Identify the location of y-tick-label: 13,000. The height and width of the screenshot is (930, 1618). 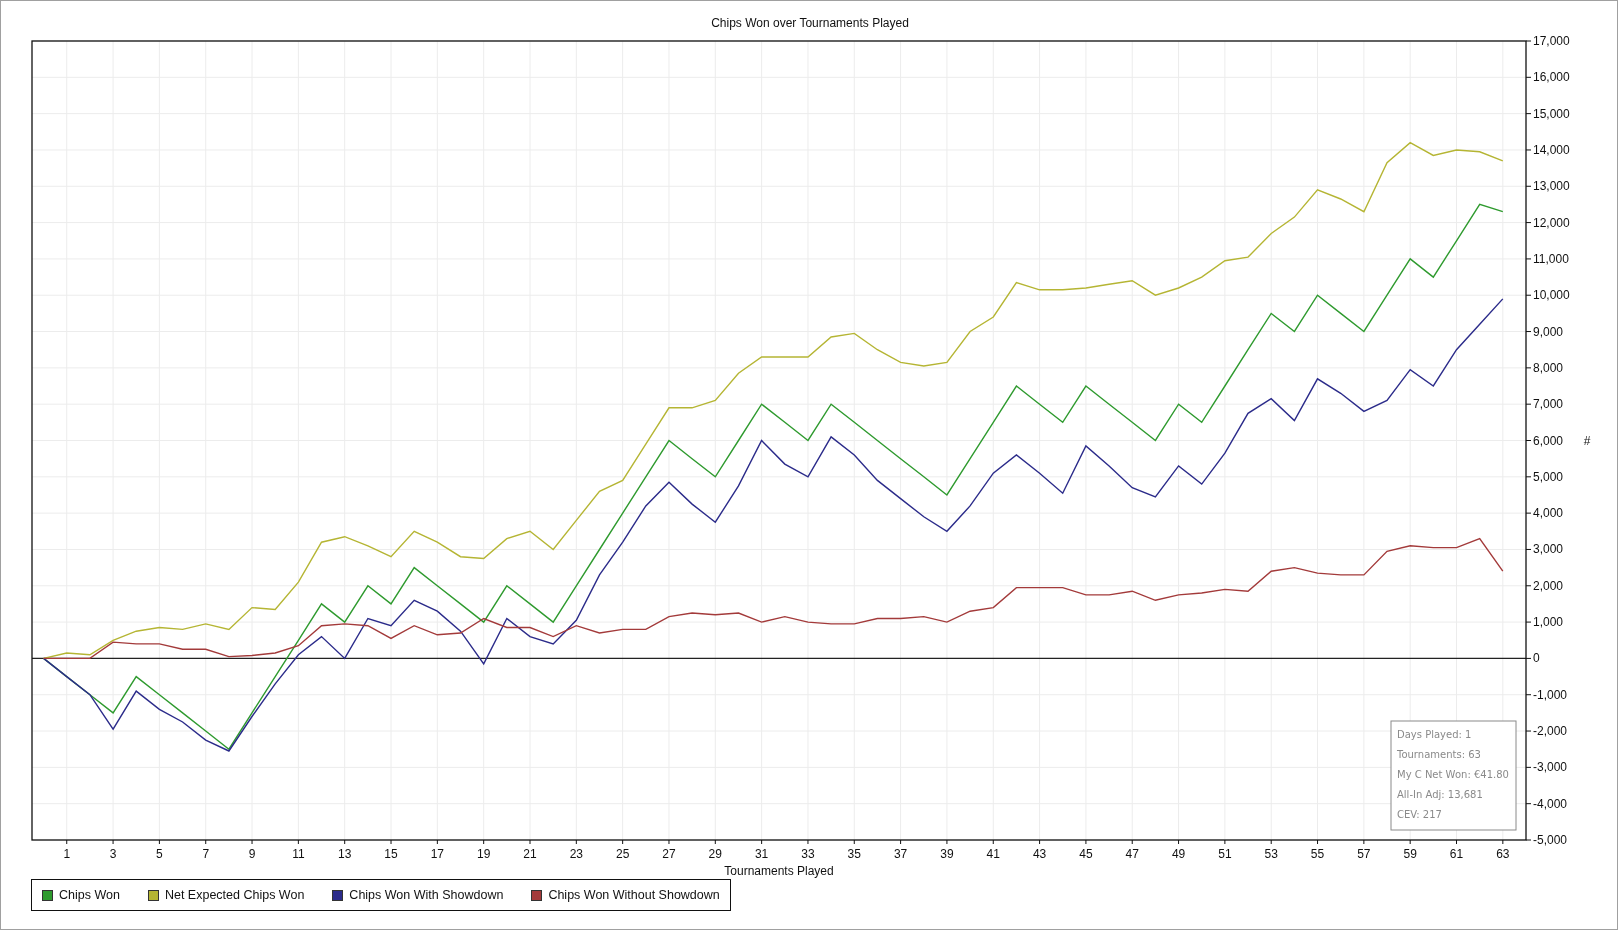
(1551, 186).